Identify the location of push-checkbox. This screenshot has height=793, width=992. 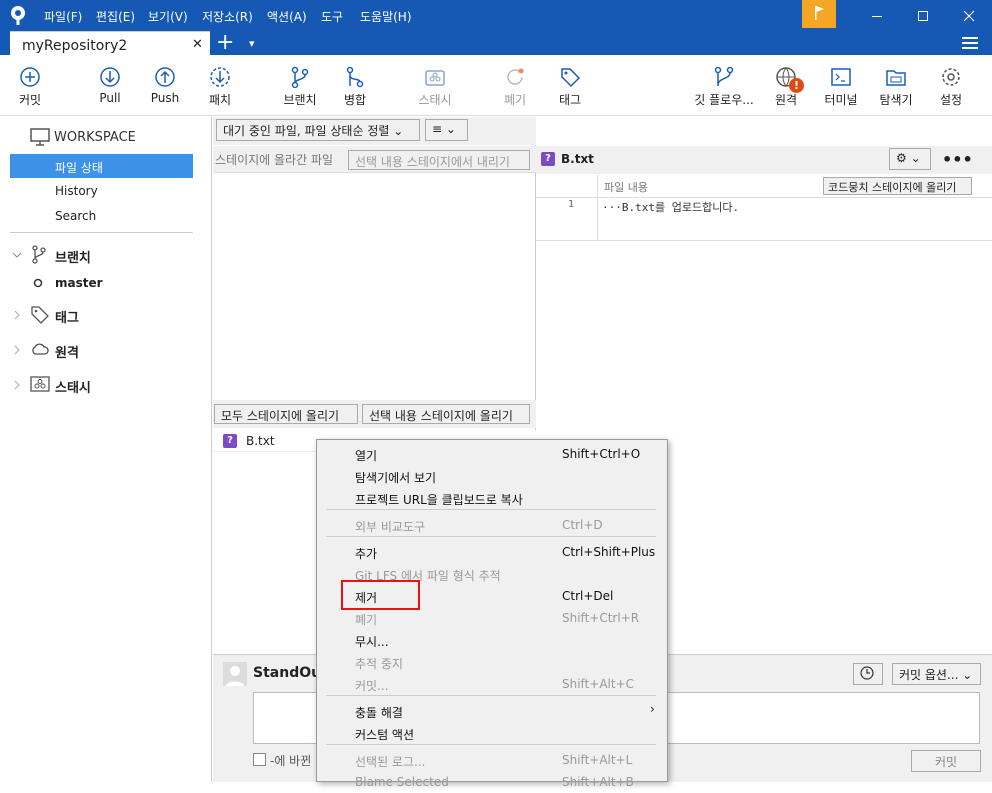
(259, 759).